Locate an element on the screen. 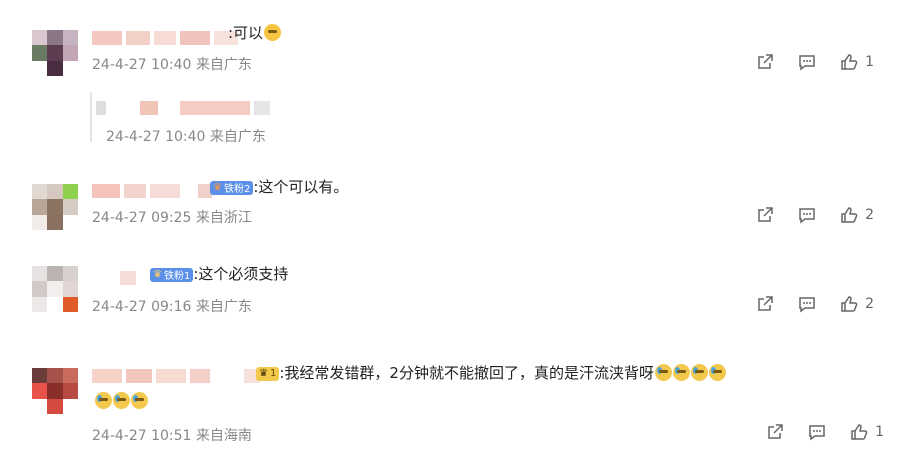 The image size is (900, 459). comment-text: ♛ 1:我经常发错群，2分钟就不能撤回了，真的是汗流浃背呀 is located at coordinates (491, 372).